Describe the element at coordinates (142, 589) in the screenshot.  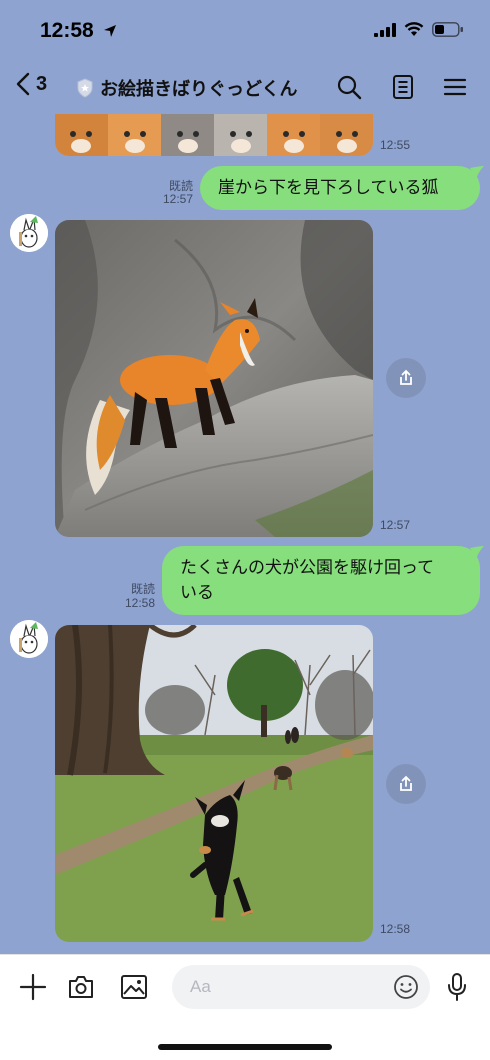
I see `read-receipt: 既読` at that location.